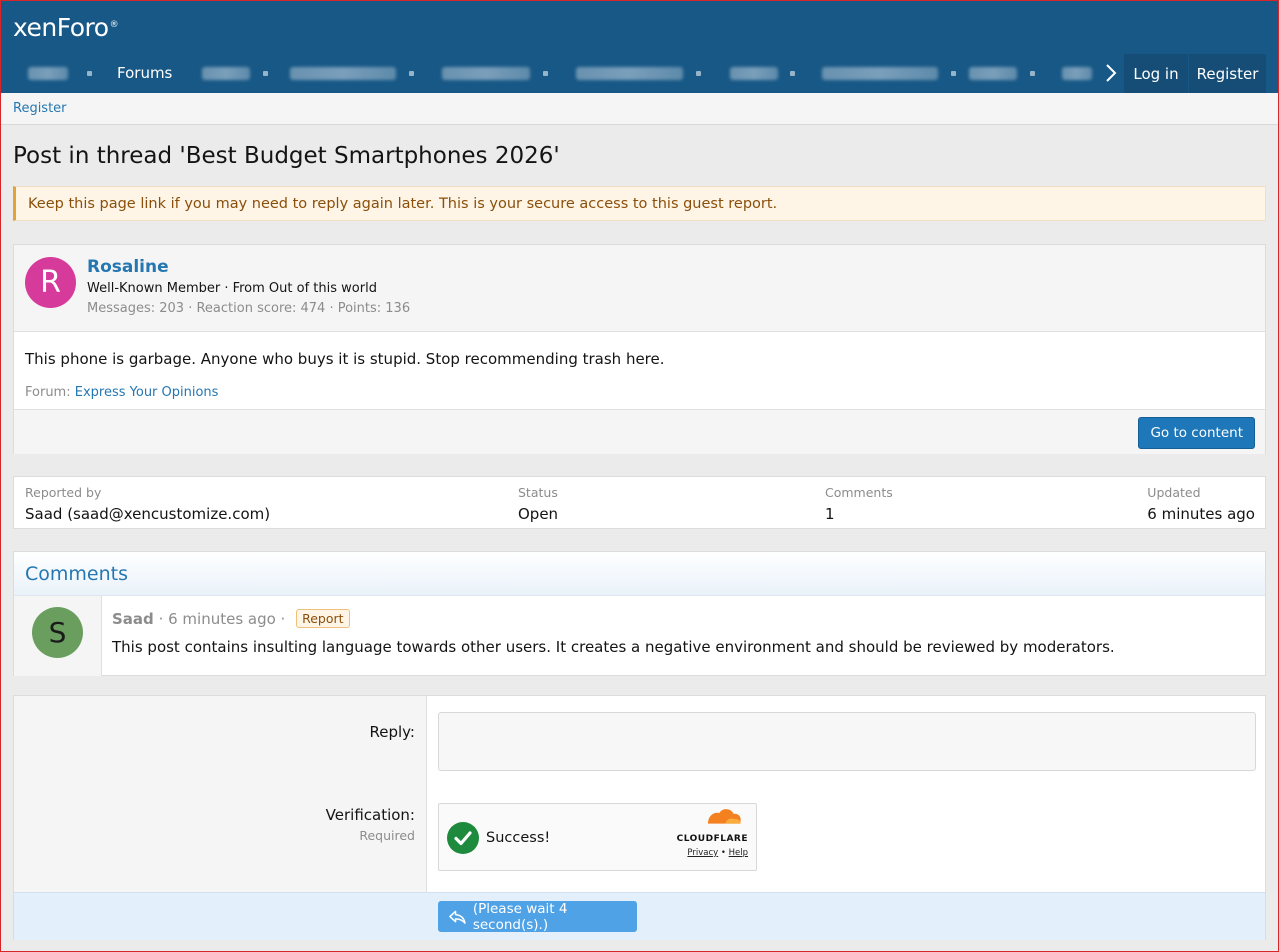 Image resolution: width=1279 pixels, height=952 pixels. What do you see at coordinates (463, 838) in the screenshot?
I see `success-check-icon` at bounding box center [463, 838].